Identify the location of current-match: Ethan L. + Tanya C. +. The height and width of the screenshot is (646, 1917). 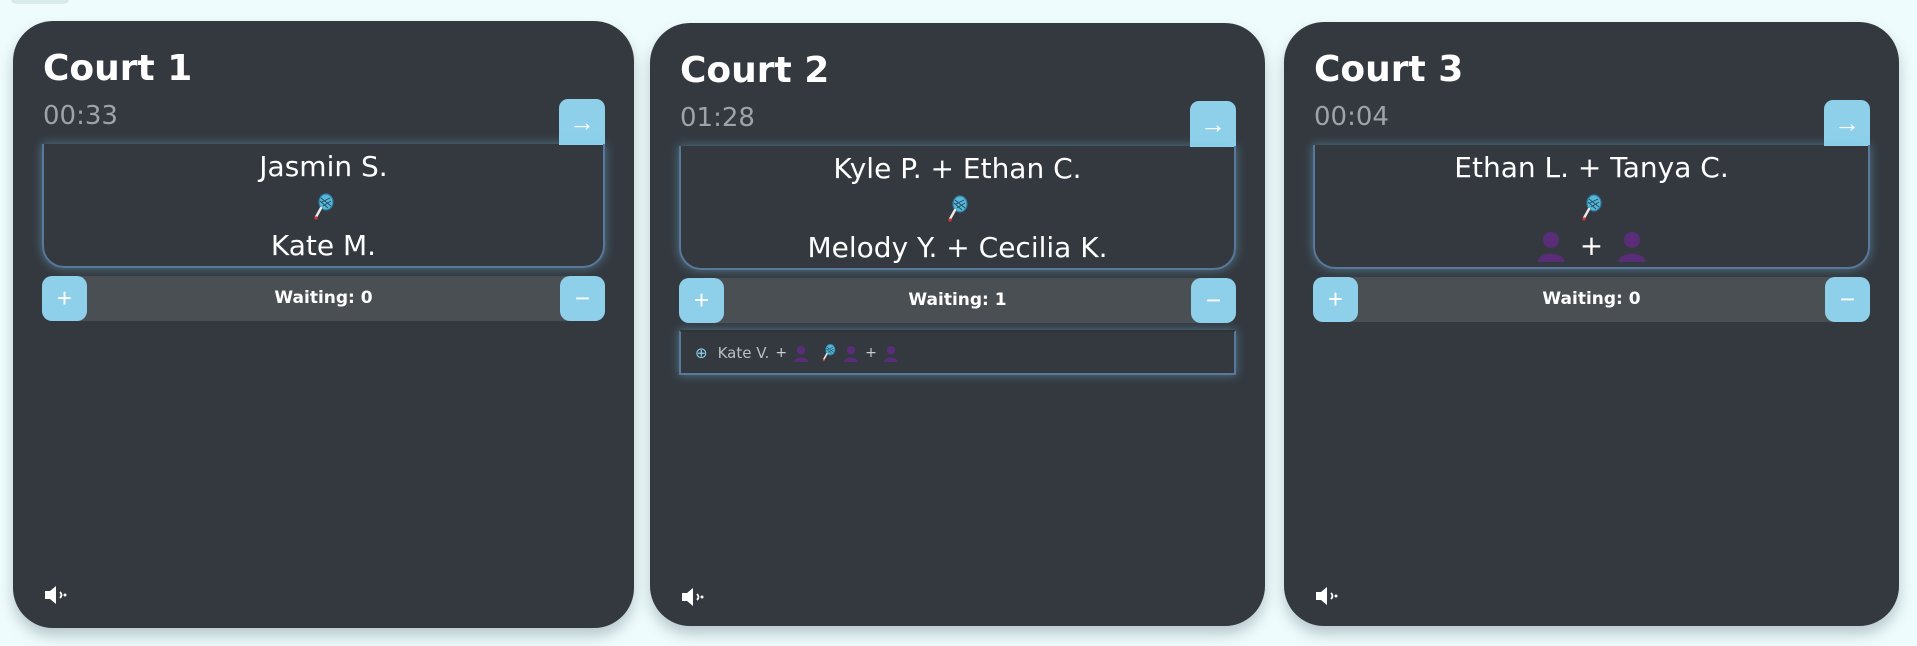
(1591, 207).